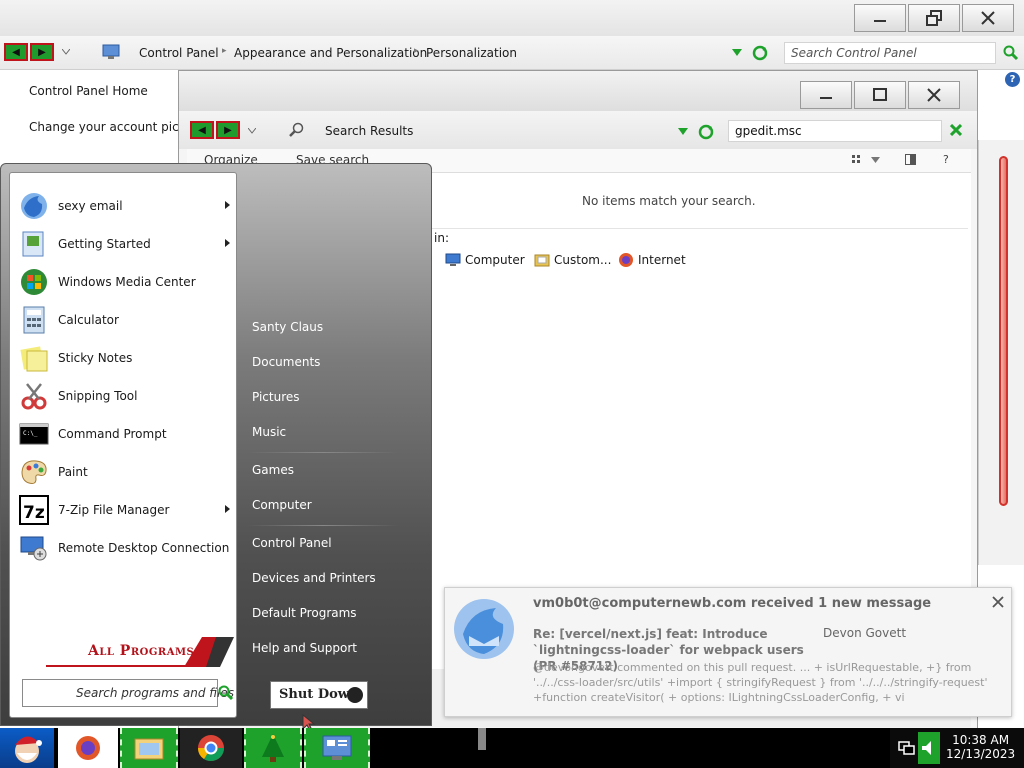 Image resolution: width=1024 pixels, height=768 pixels. Describe the element at coordinates (34, 548) in the screenshot. I see `remote-desktop-icon` at that location.